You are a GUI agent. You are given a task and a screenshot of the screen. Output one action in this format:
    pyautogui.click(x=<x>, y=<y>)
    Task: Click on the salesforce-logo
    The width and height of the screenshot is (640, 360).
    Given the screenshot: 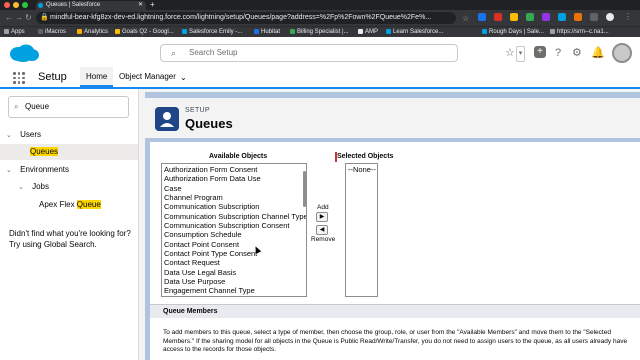 What is the action you would take?
    pyautogui.click(x=24, y=53)
    